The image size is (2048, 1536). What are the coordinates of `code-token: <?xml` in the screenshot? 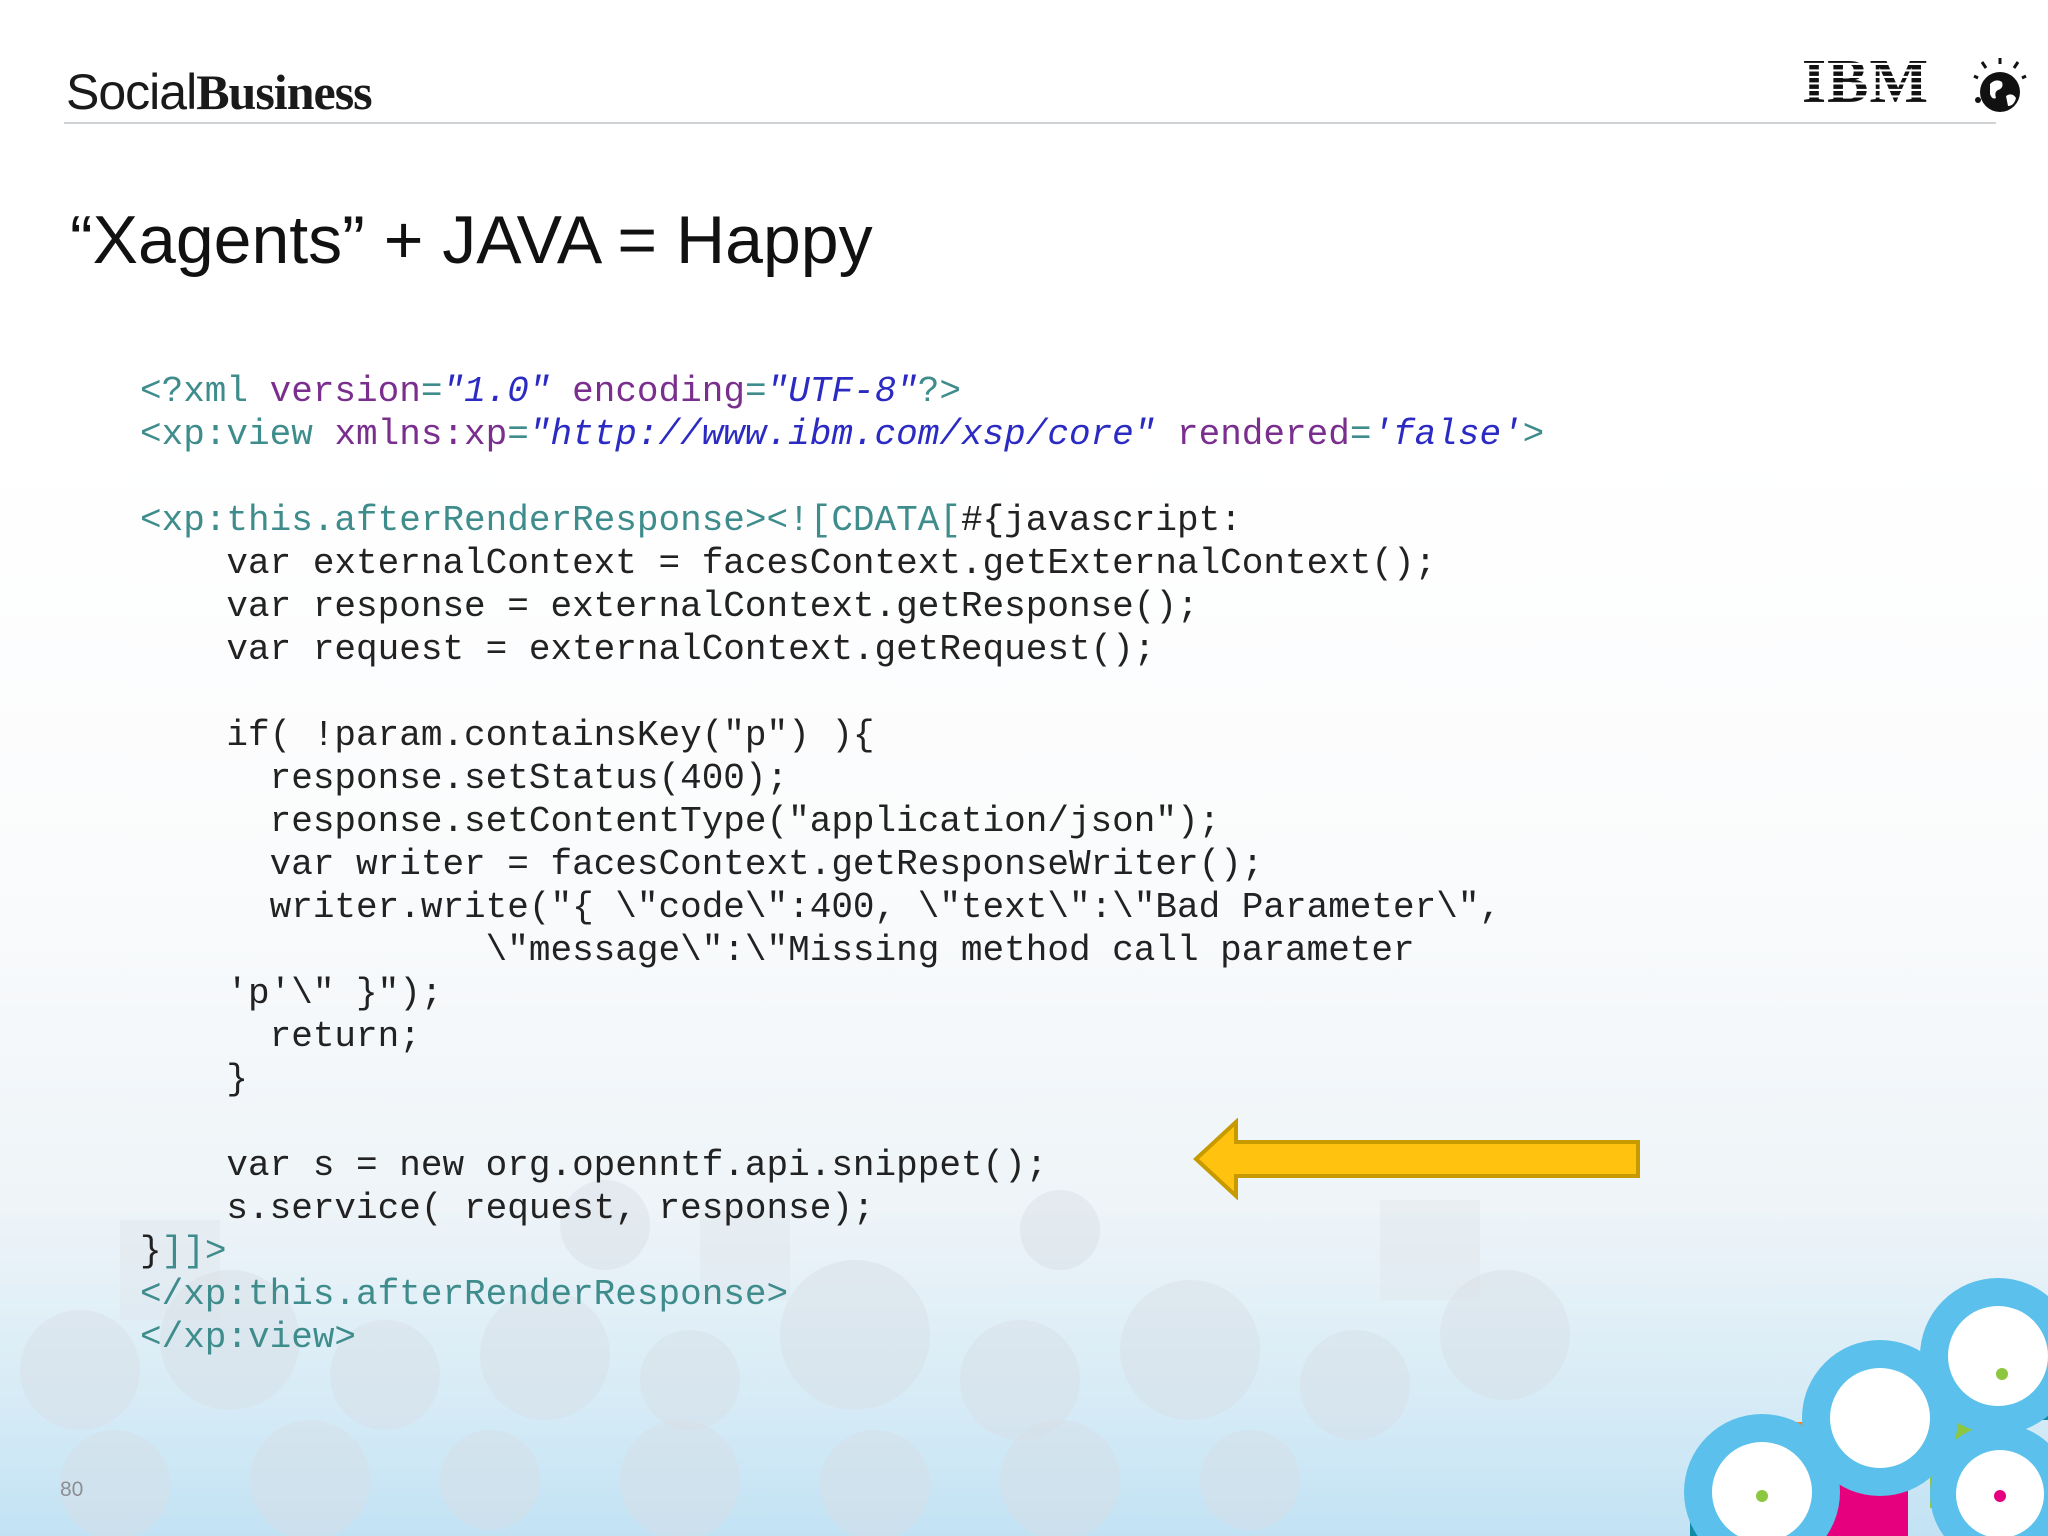 It's located at (205, 391).